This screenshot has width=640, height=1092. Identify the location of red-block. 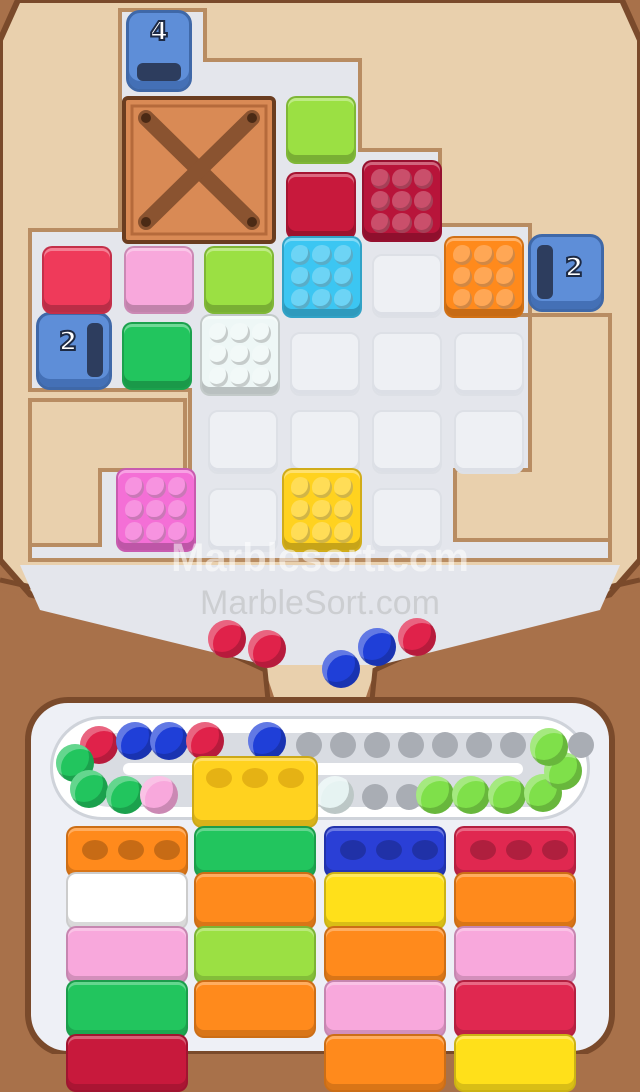
(77, 280).